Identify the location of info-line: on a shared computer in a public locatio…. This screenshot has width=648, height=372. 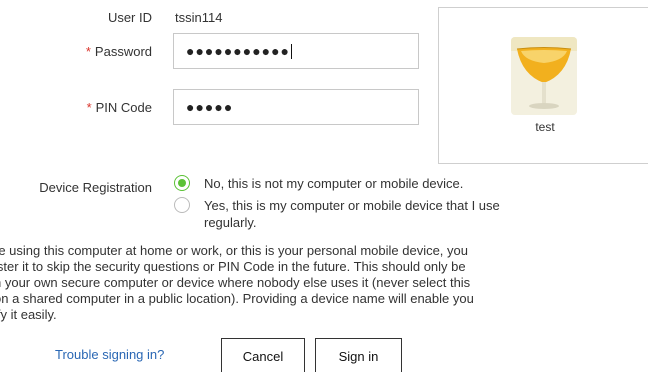
(237, 298).